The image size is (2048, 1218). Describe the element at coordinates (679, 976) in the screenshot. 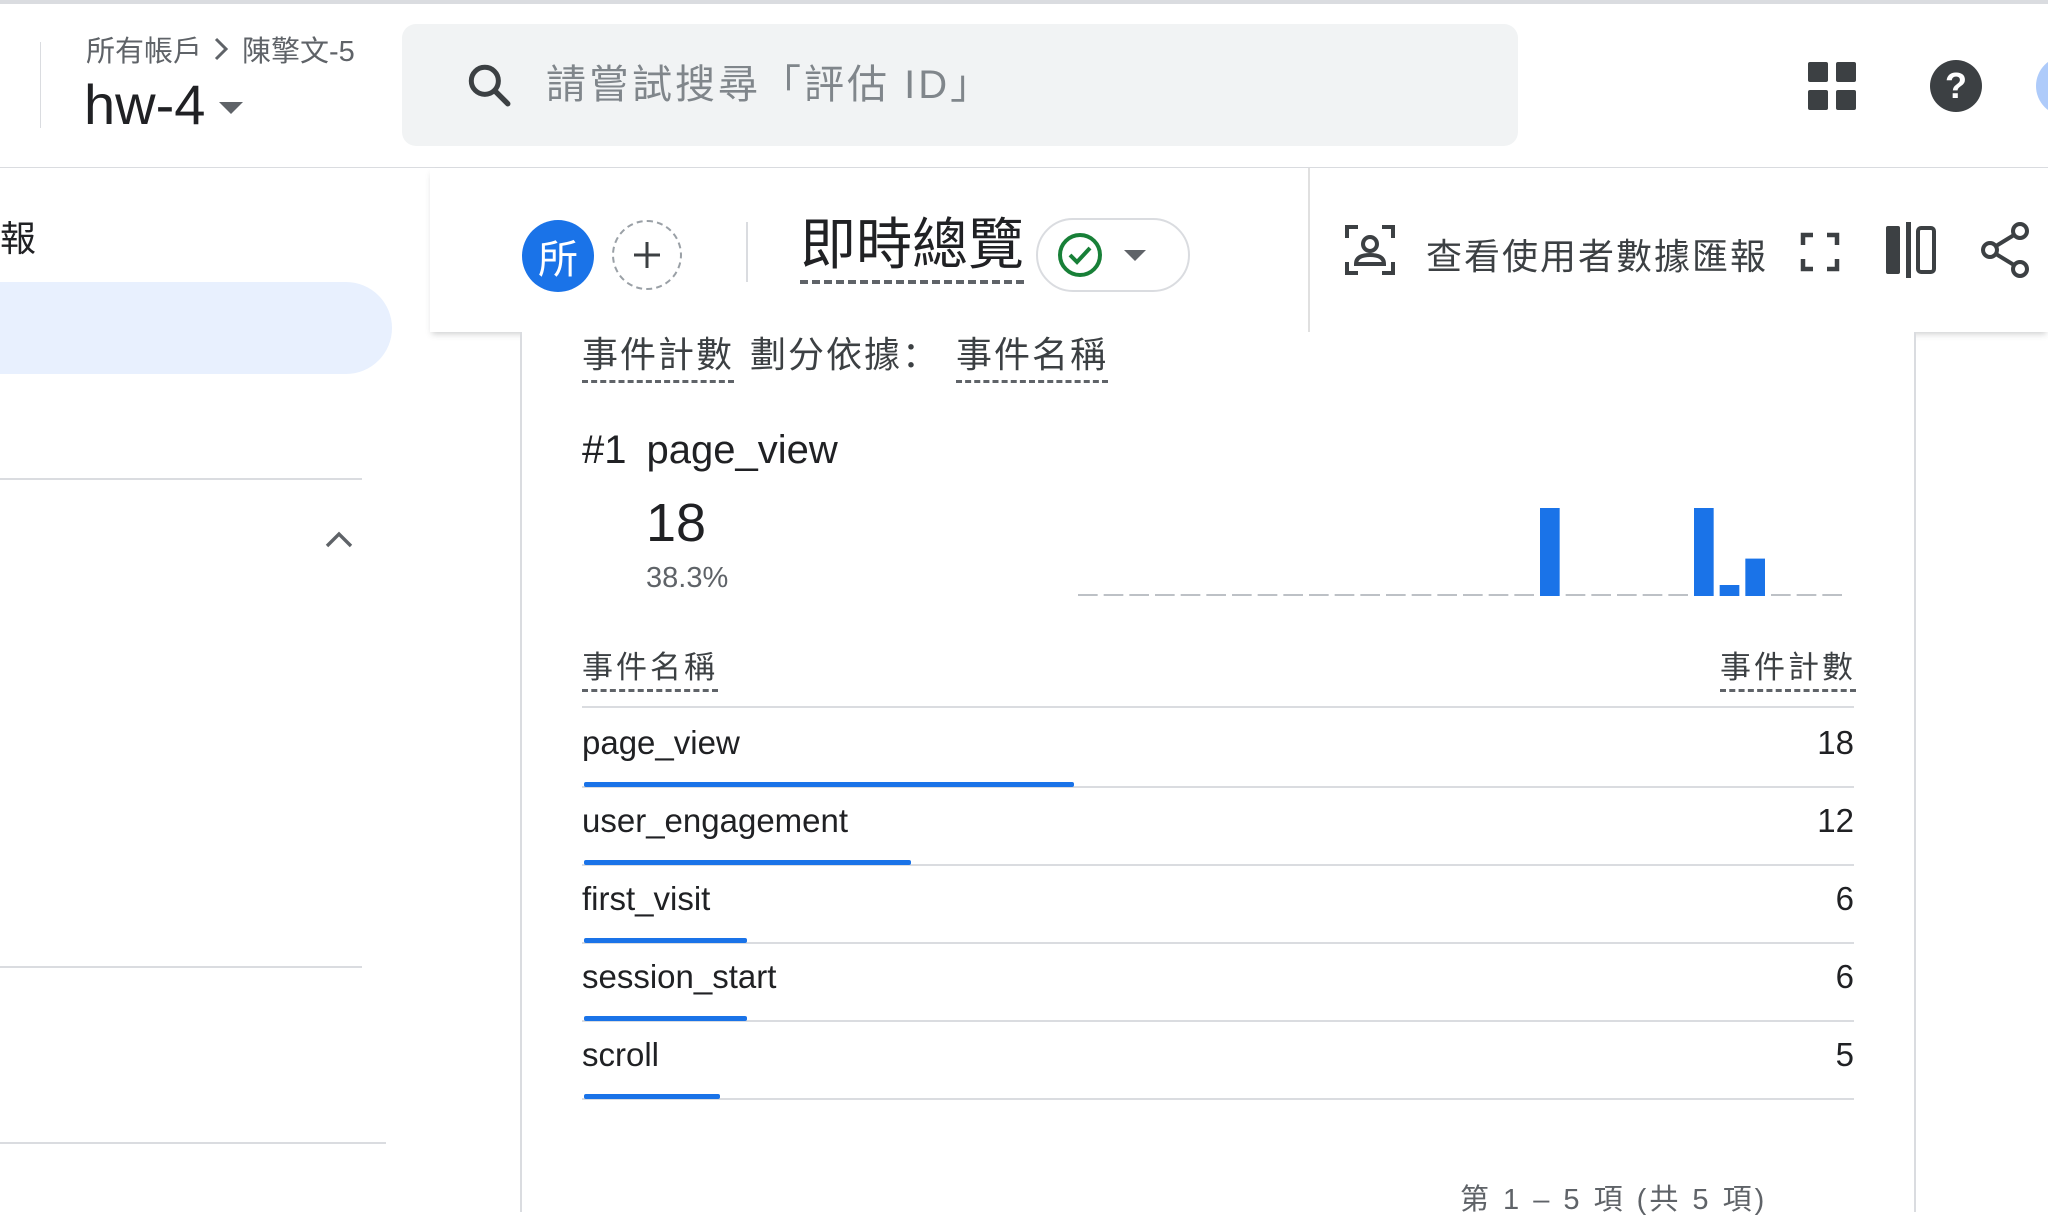

I see `event-name: session_start` at that location.